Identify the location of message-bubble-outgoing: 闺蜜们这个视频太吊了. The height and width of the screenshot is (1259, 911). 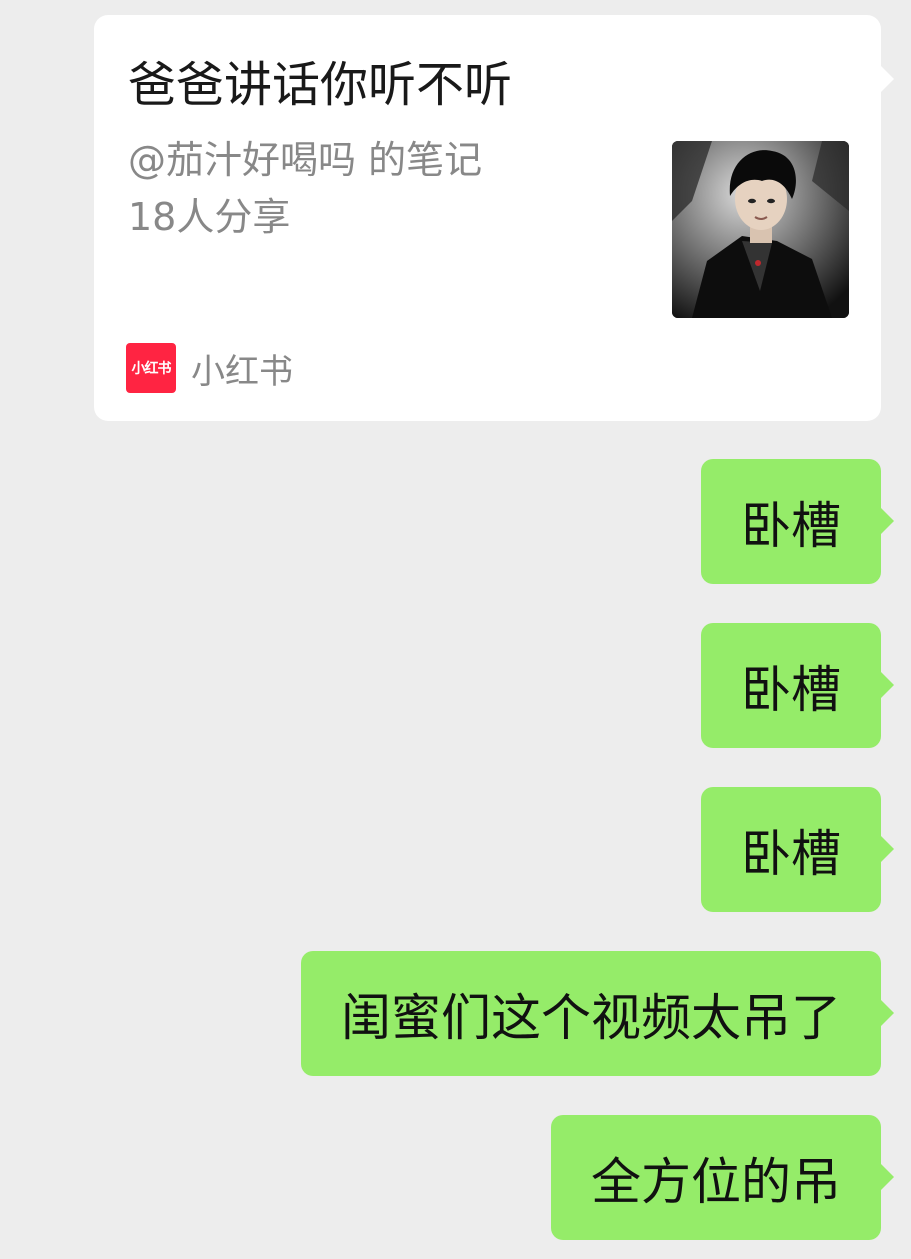
(597, 1013).